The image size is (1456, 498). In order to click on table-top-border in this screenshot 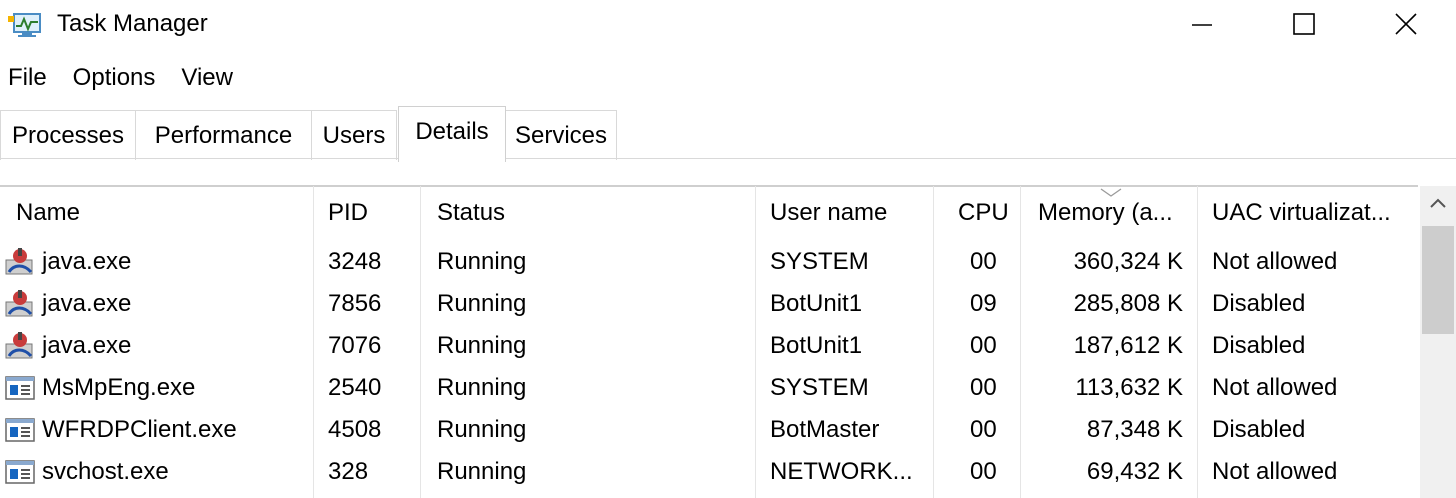, I will do `click(709, 186)`.